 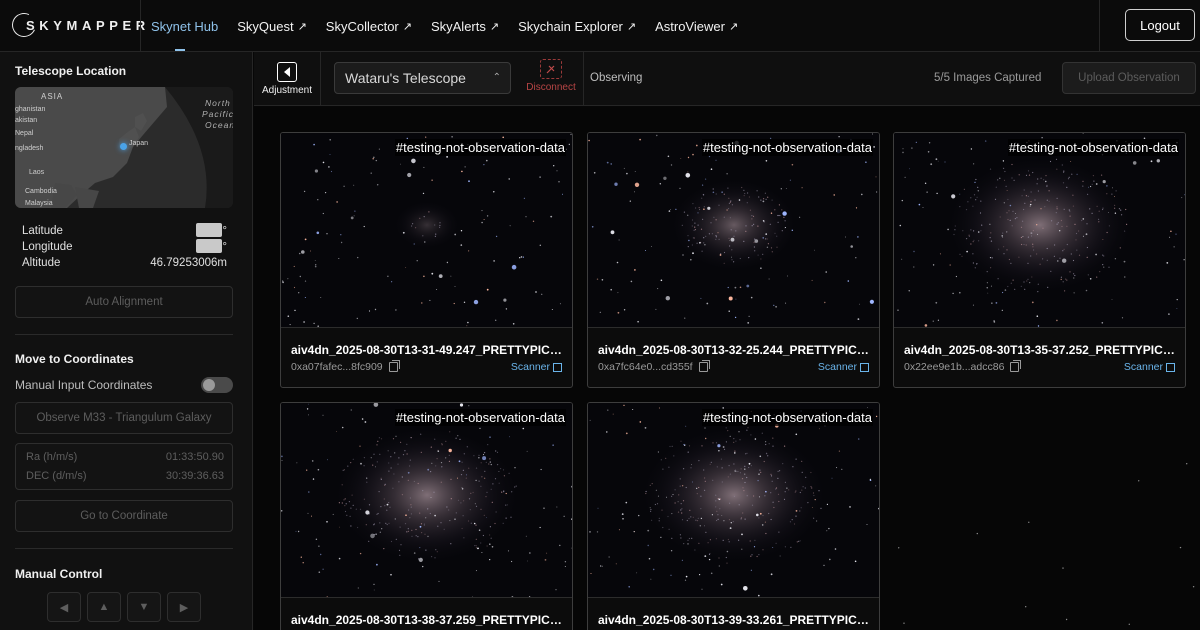 What do you see at coordinates (616, 78) in the screenshot?
I see `observation-status: Observing` at bounding box center [616, 78].